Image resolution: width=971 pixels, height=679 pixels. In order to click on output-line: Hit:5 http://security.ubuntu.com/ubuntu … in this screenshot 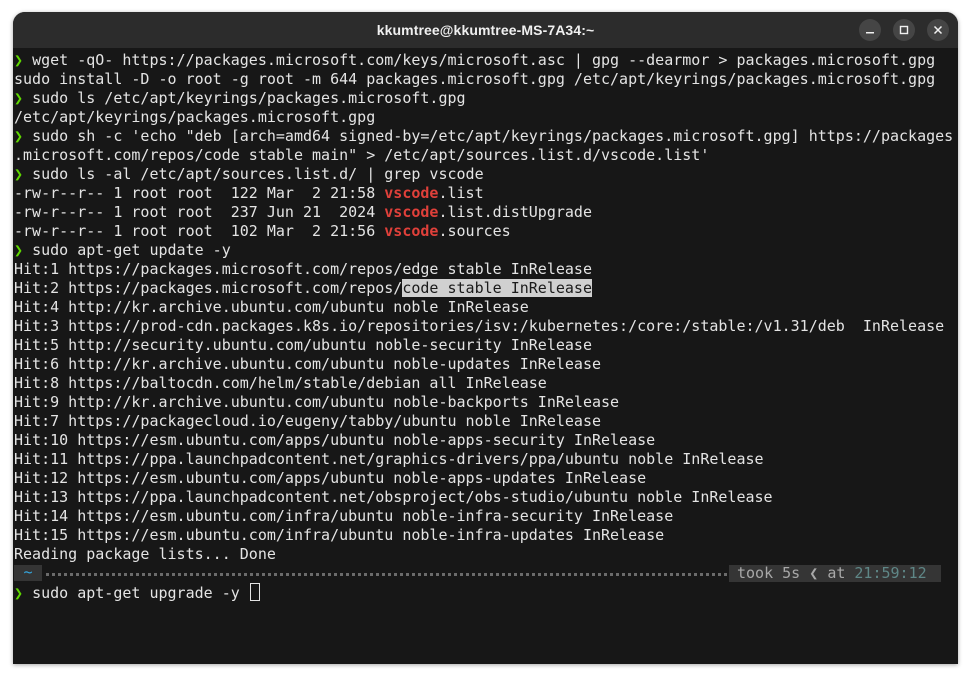, I will do `click(486, 345)`.